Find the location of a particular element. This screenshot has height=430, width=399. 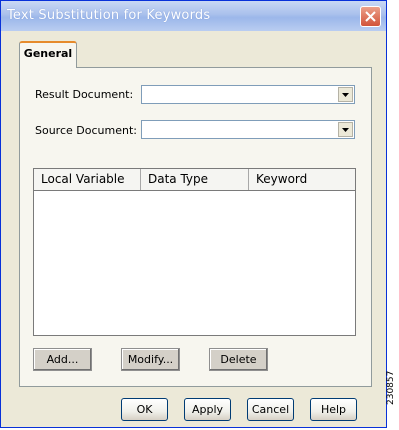

apply-button: Apply is located at coordinates (207, 409).